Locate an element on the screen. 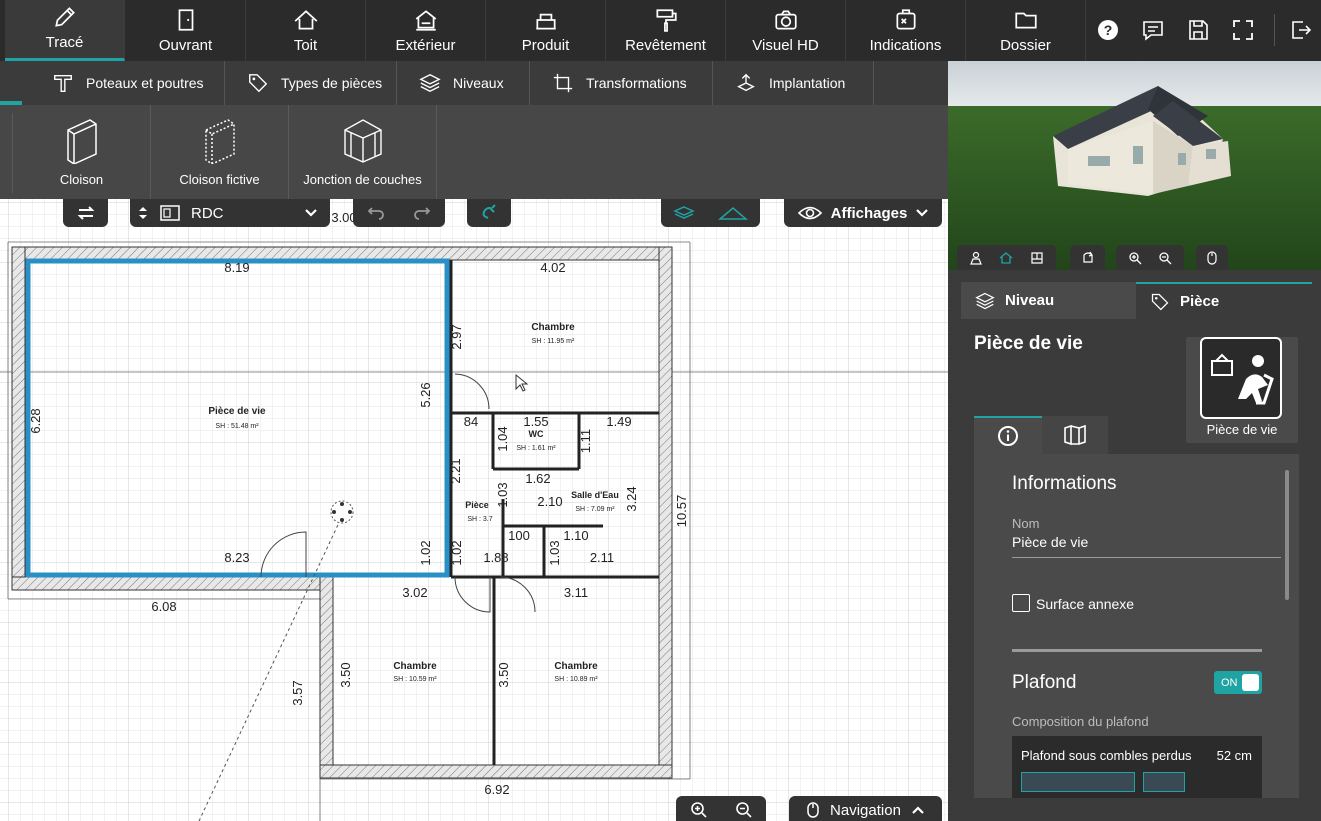  3d-mouse-button is located at coordinates (1212, 257).